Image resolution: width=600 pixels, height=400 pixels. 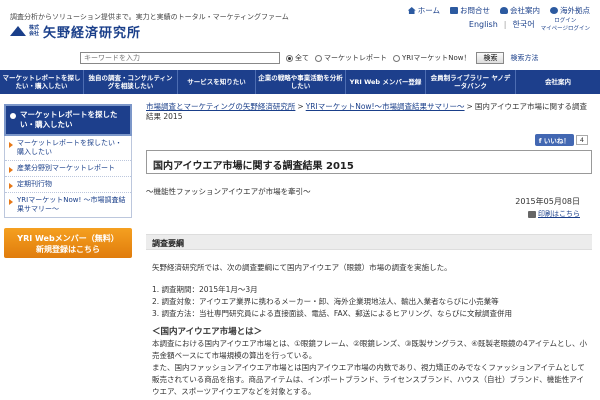 I want to click on search-option-now: YRIマーケットNow！, so click(x=431, y=58).